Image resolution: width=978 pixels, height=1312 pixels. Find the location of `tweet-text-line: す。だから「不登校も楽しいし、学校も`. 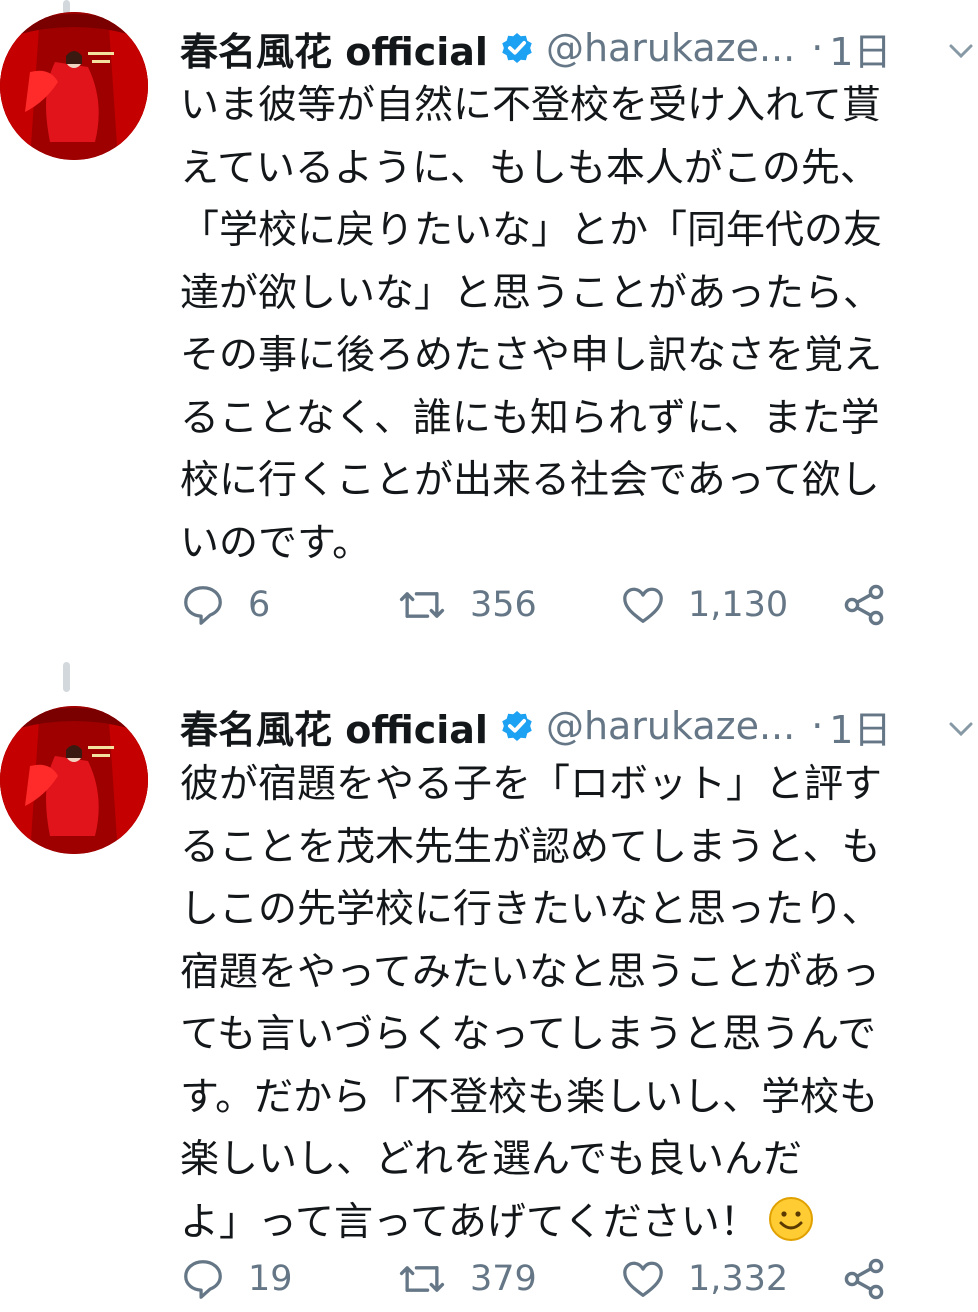

tweet-text-line: す。だから「不登校も楽しいし、学校も is located at coordinates (529, 1097).